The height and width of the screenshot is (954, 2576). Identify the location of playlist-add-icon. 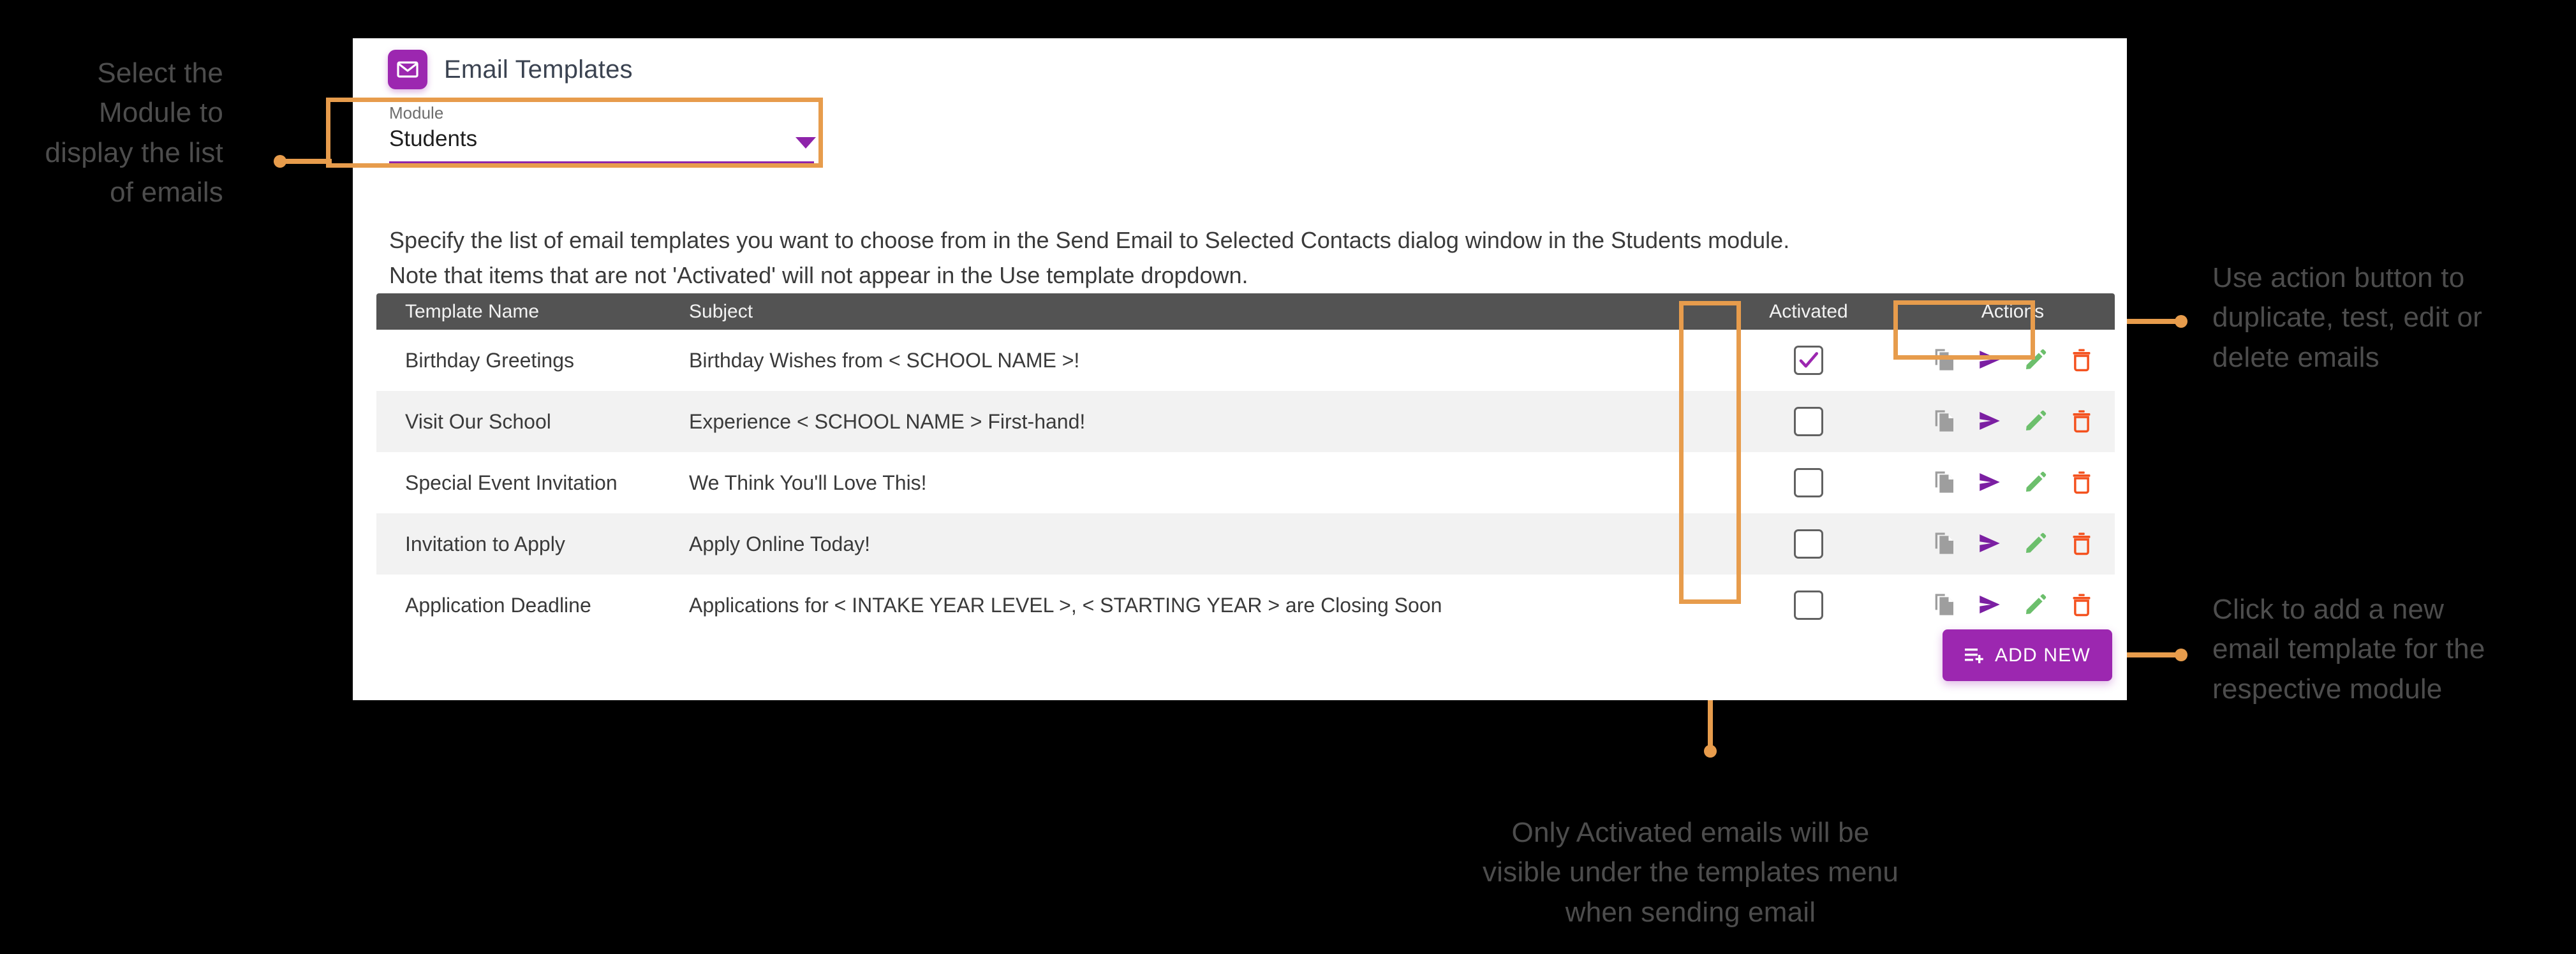
(1974, 655).